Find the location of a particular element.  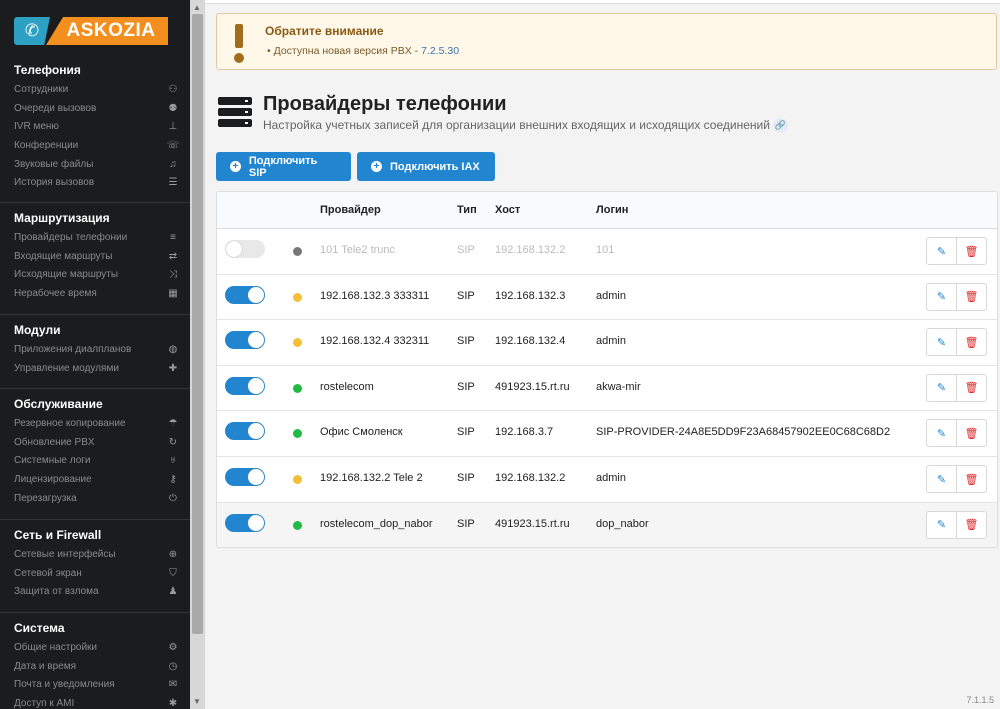

sidebar-item: История вызовов ☰ is located at coordinates (95, 182).